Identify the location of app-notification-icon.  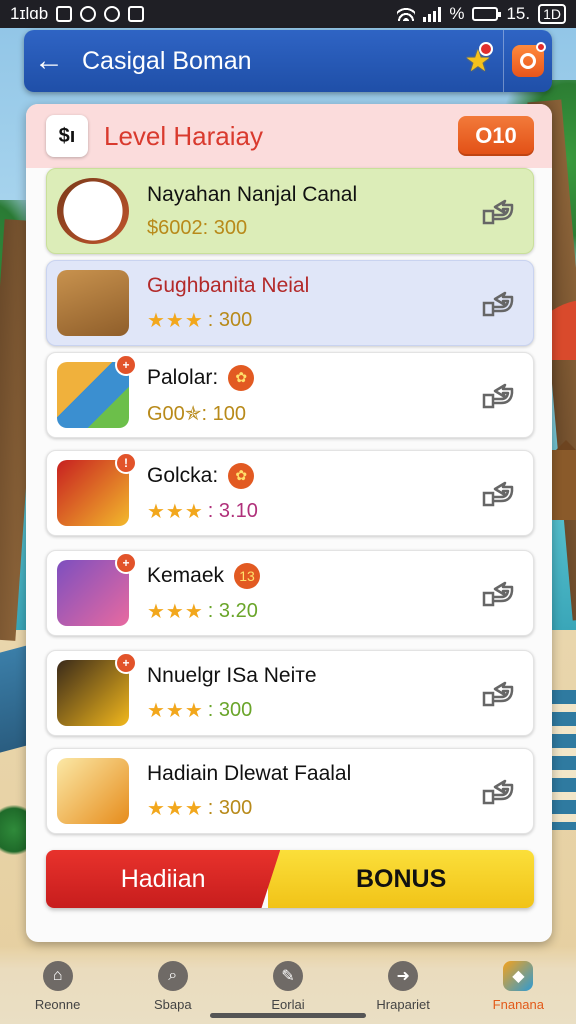
(64, 14).